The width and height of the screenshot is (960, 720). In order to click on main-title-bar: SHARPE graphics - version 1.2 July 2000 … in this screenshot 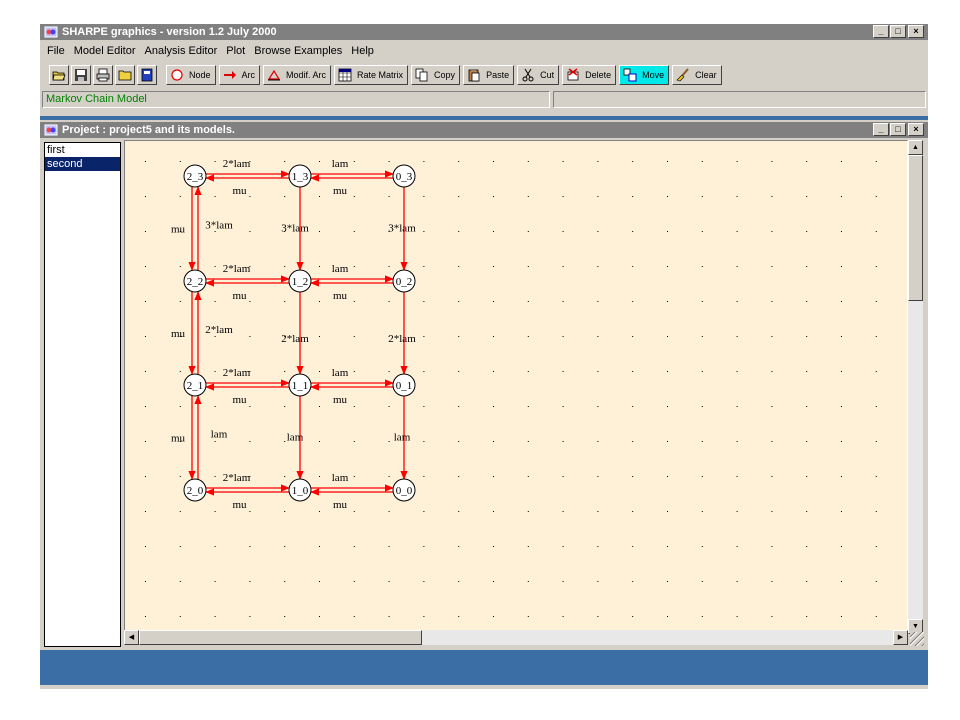, I will do `click(484, 32)`.